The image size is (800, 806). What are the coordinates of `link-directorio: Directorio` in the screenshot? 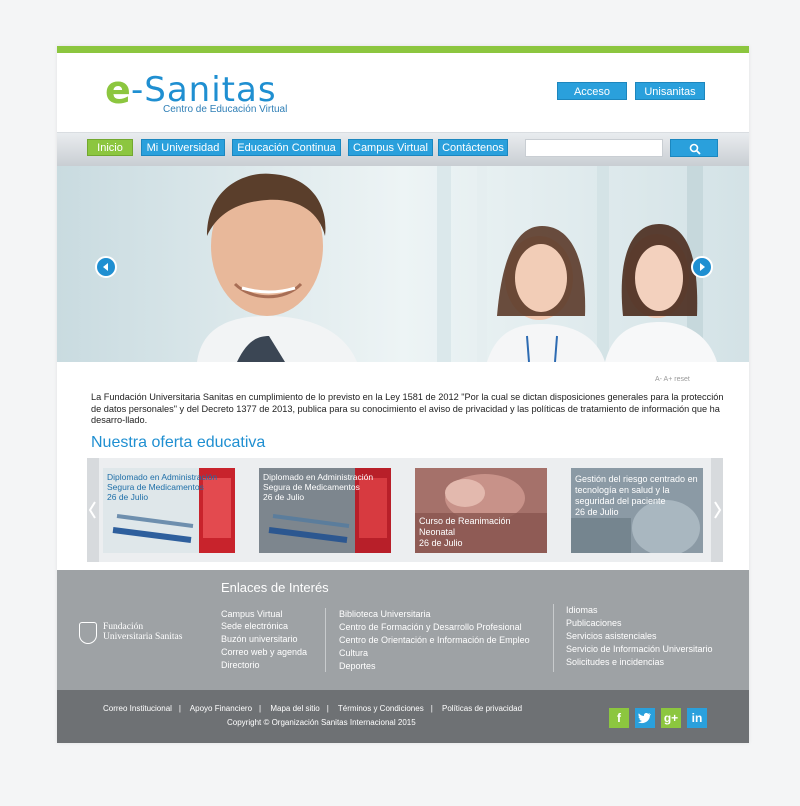 It's located at (240, 665).